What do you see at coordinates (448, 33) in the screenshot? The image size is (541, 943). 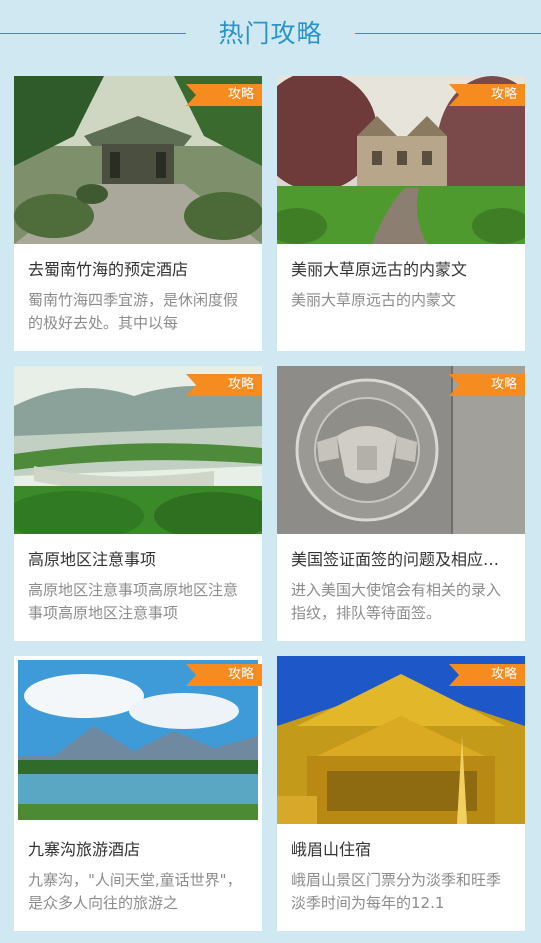 I see `header-divider-right` at bounding box center [448, 33].